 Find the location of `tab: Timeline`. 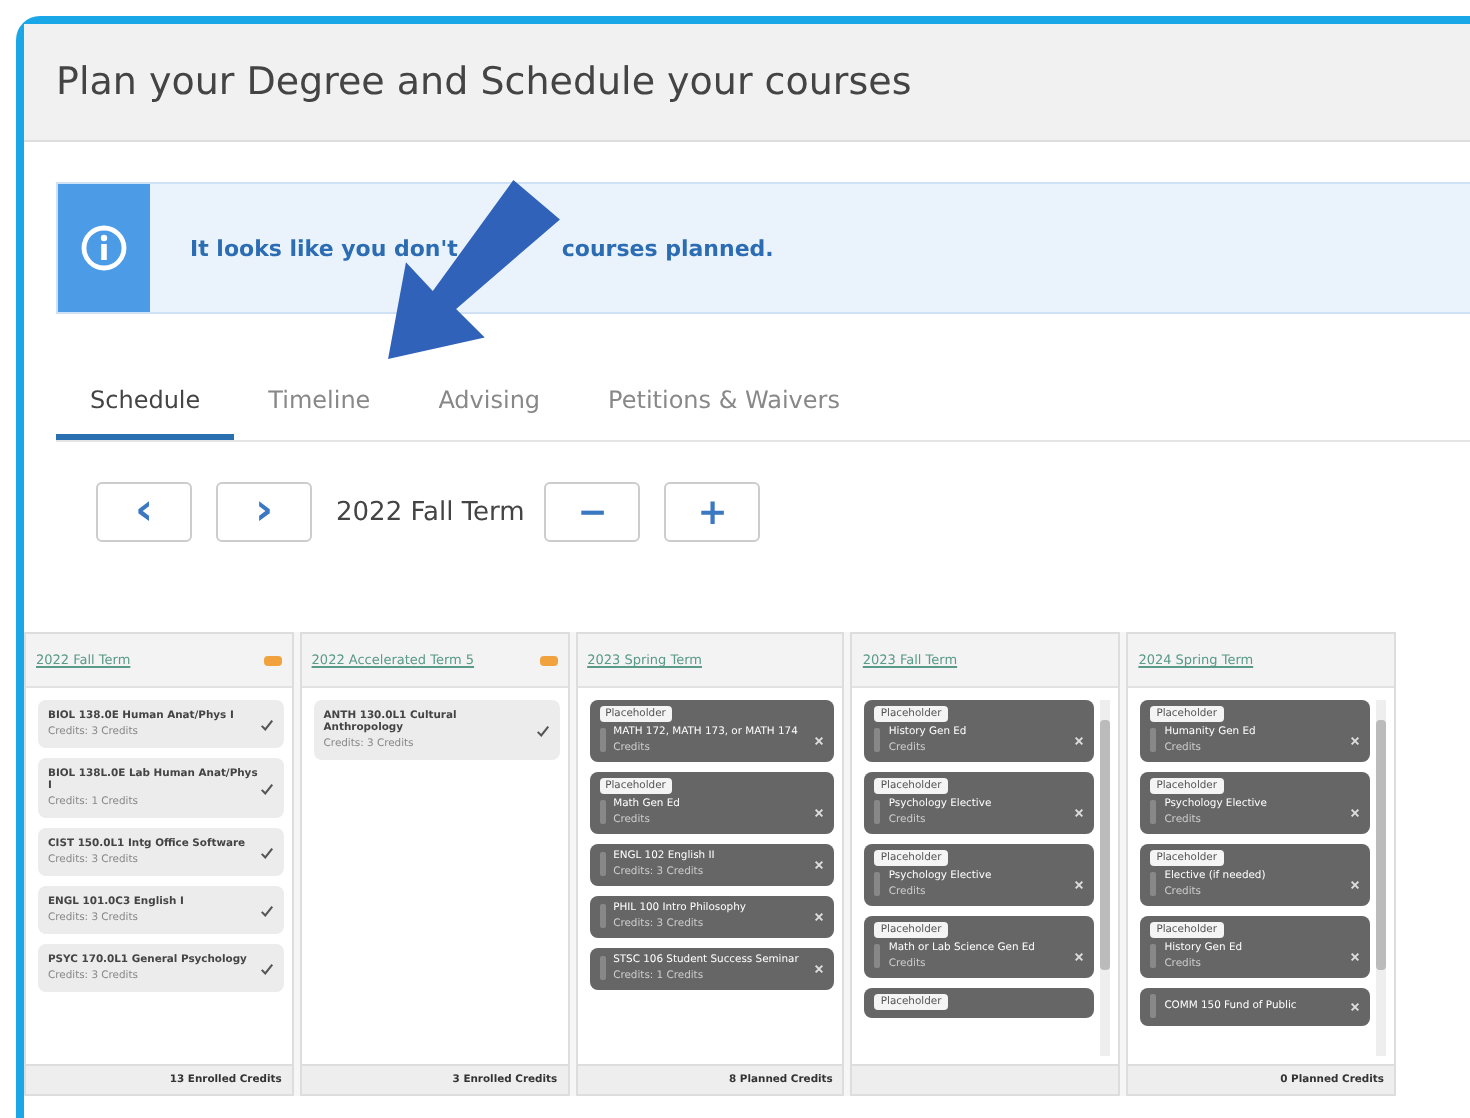

tab: Timeline is located at coordinates (319, 413).